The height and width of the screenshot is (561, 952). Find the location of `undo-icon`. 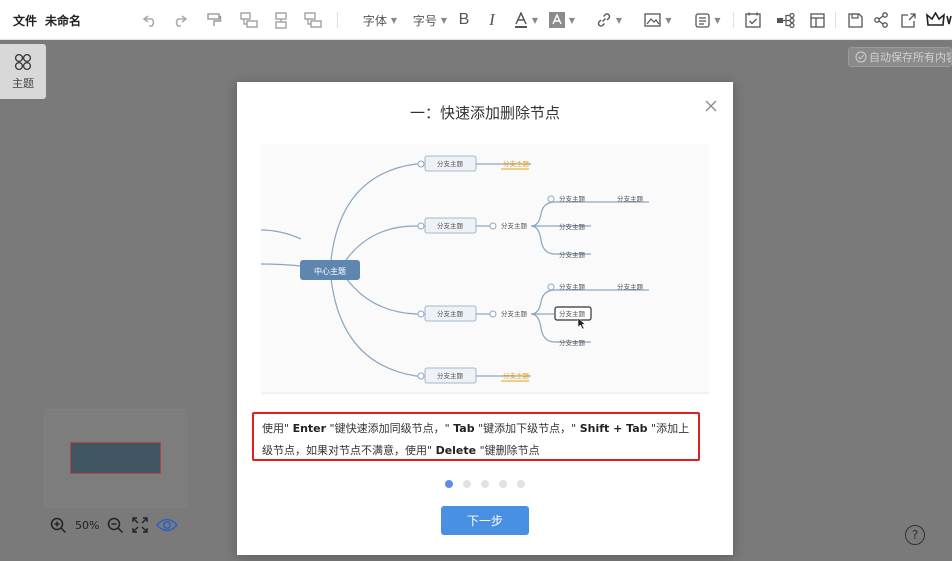

undo-icon is located at coordinates (150, 20).